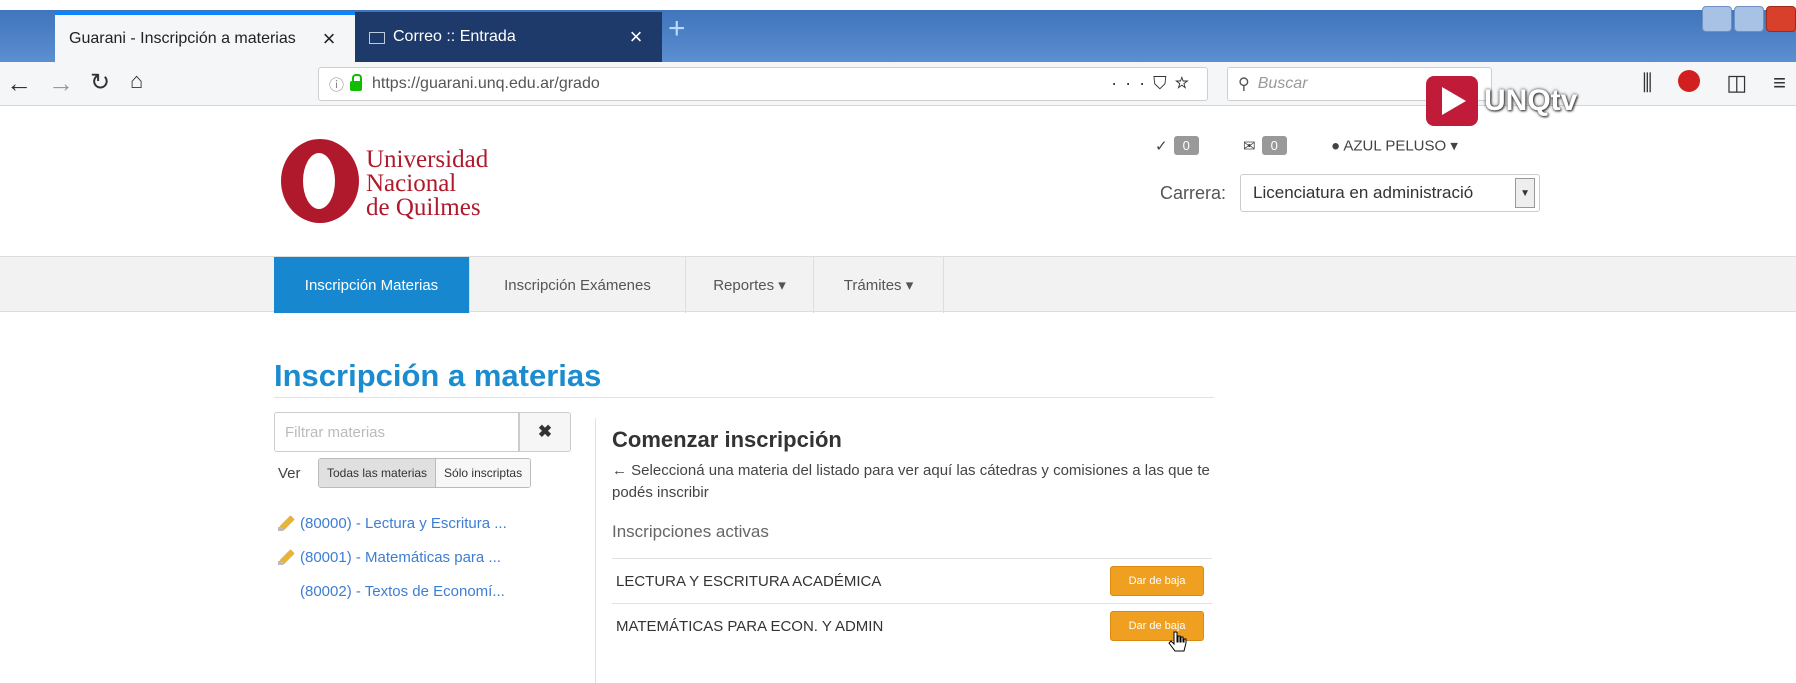 This screenshot has width=1796, height=683. I want to click on nav-label: Inscripción Exámenes, so click(577, 285).